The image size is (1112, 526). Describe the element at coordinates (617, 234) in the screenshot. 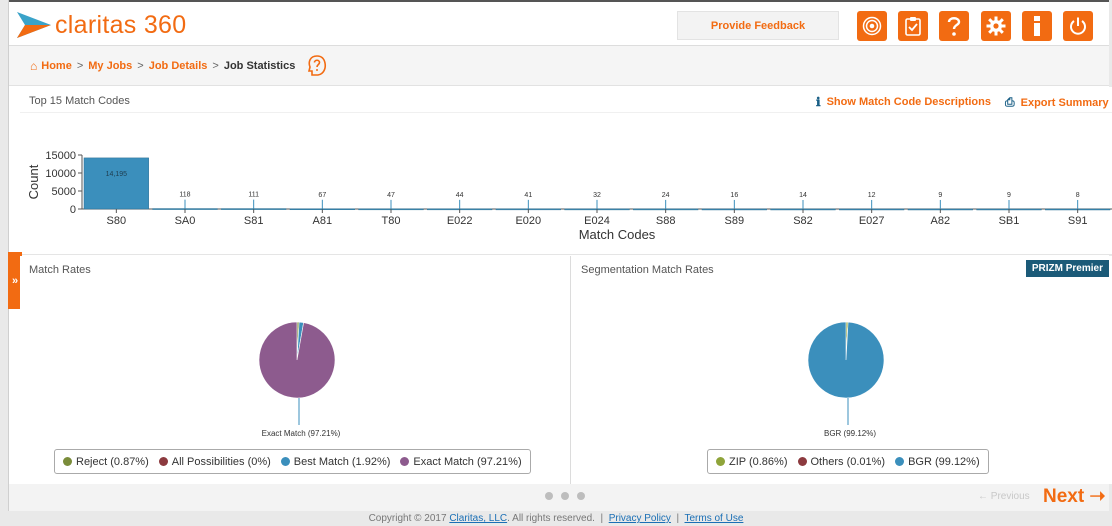

I see `x-axis-label: Match Codes` at that location.